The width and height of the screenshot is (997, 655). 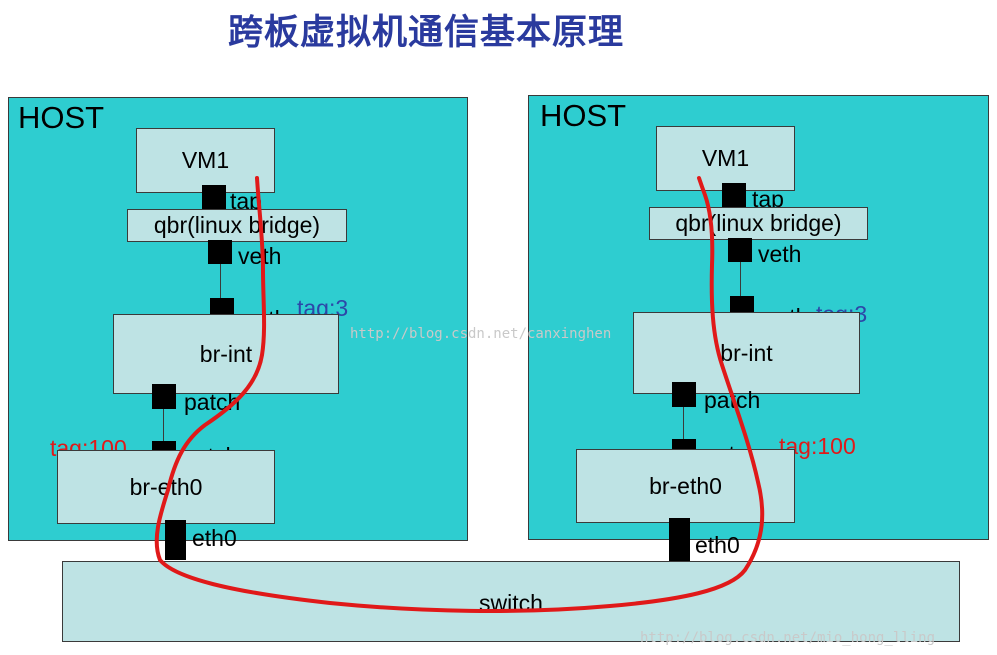 I want to click on eth0-port-left, so click(x=175, y=540).